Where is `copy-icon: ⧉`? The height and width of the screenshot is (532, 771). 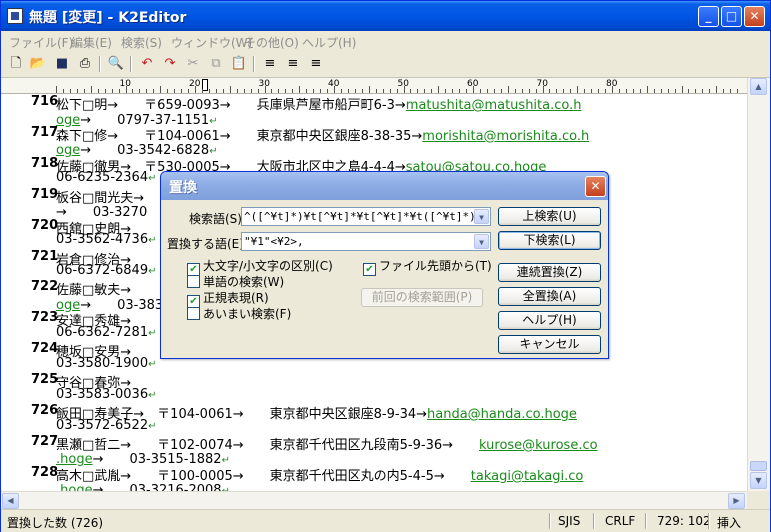 copy-icon: ⧉ is located at coordinates (216, 64).